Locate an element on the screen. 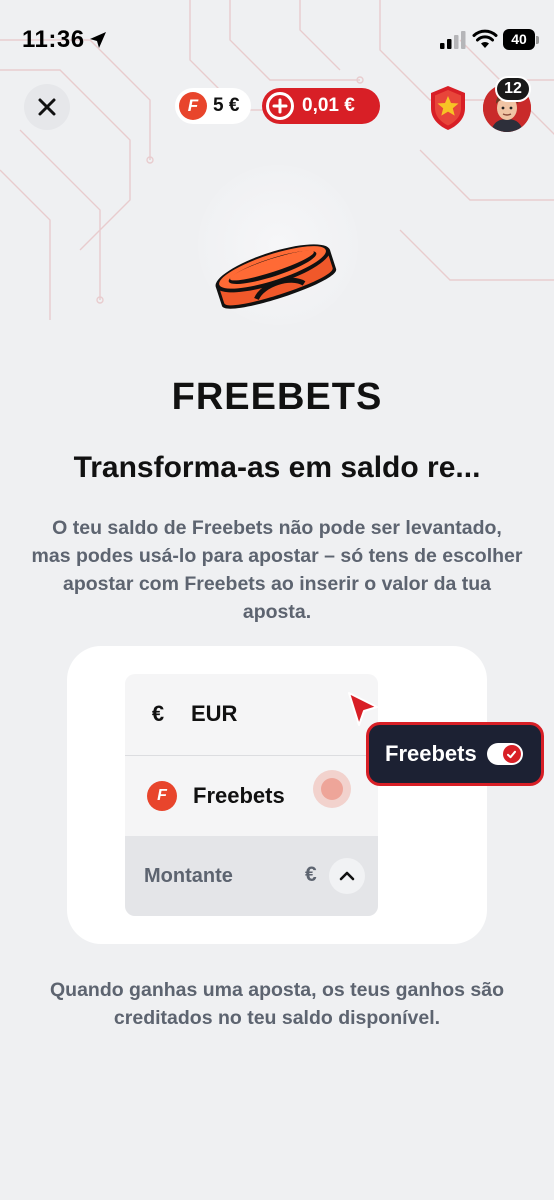 This screenshot has height=1200, width=554. freebets-balance-pill: F 5 € is located at coordinates (213, 106).